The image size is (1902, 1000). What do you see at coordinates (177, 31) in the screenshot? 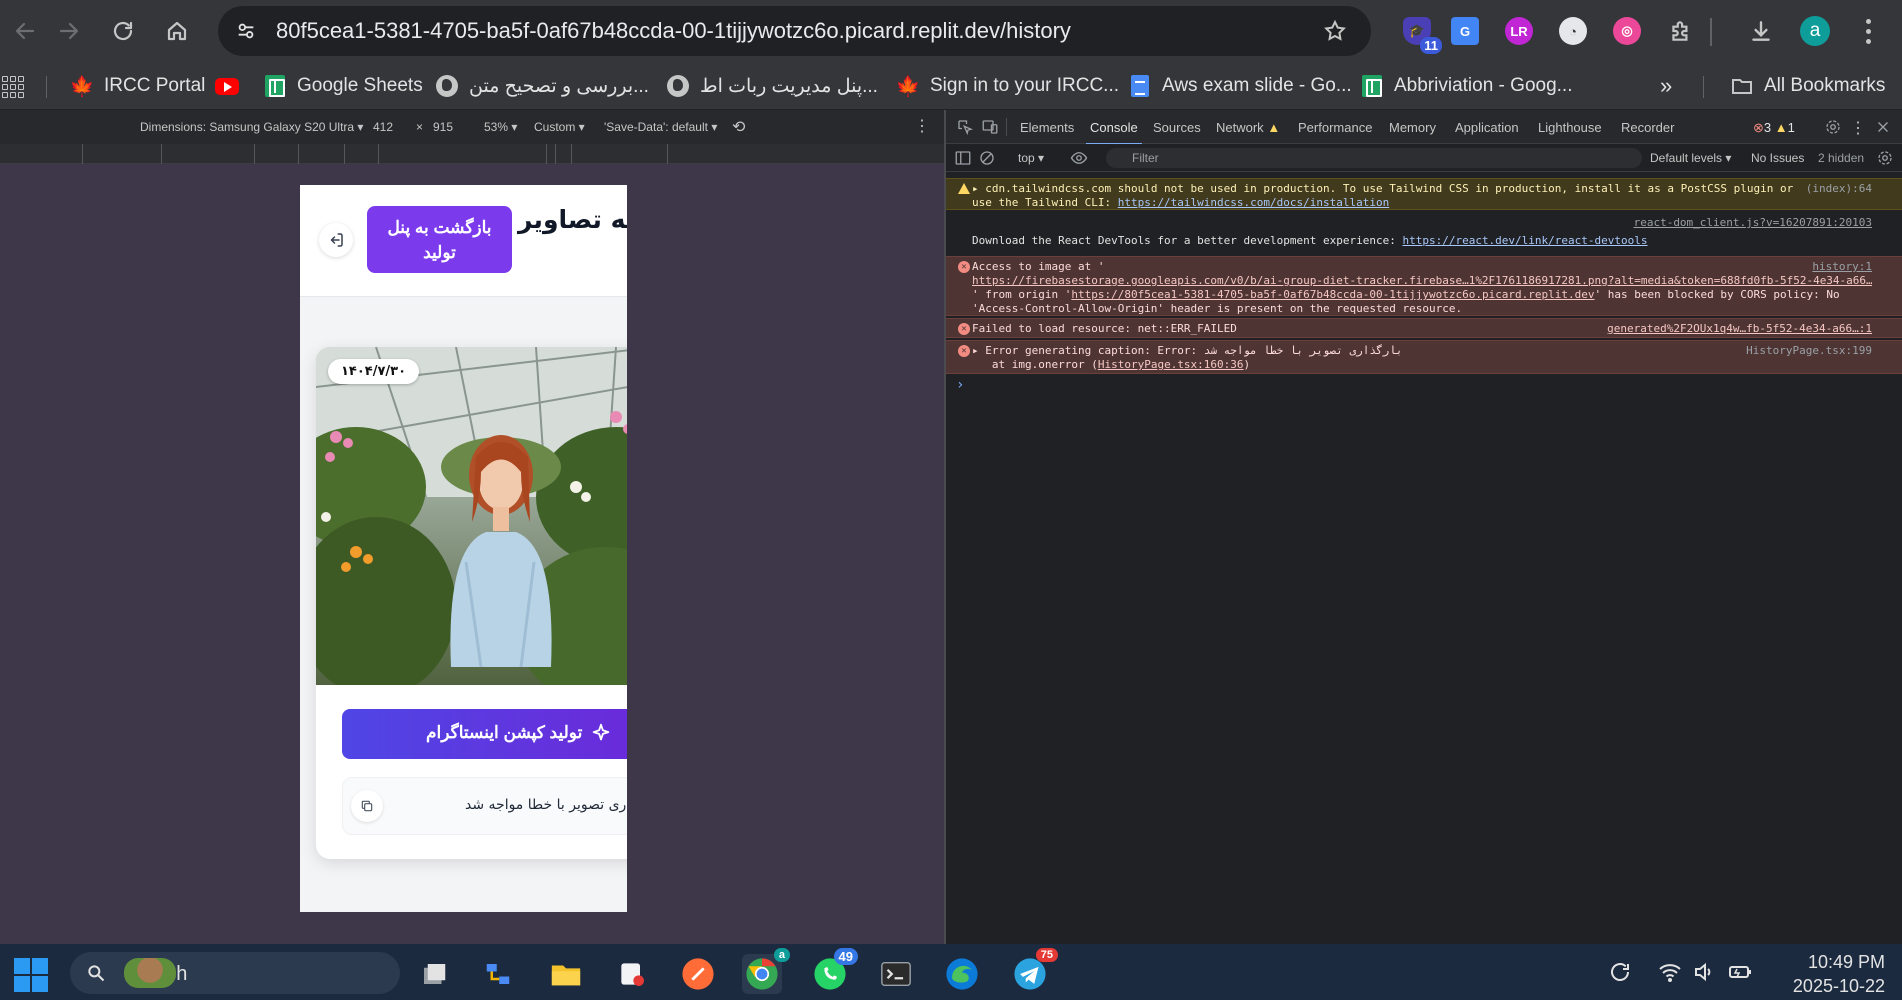
I see `home-icon` at bounding box center [177, 31].